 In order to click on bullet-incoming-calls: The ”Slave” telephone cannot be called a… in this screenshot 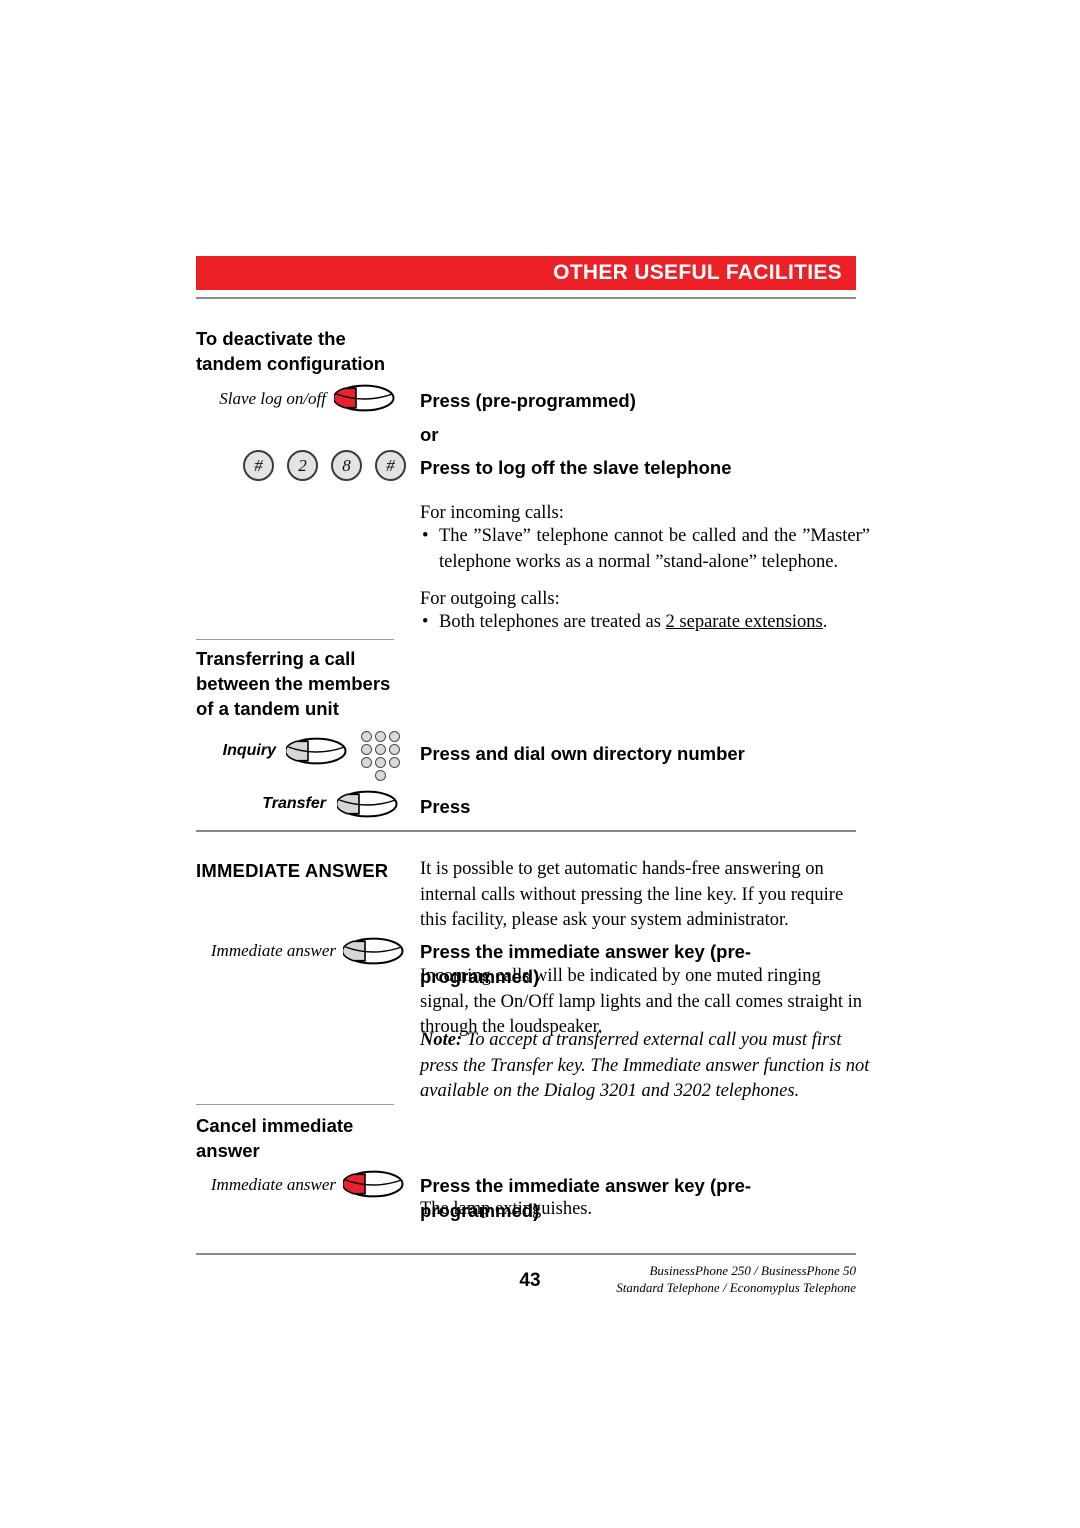, I will do `click(645, 549)`.